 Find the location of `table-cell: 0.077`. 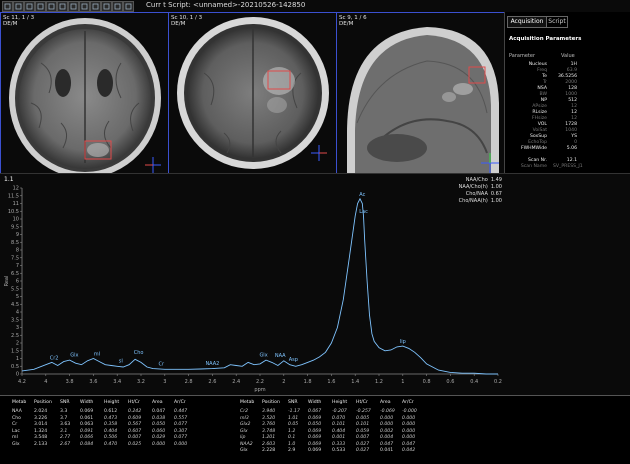

table-cell: 0.077 is located at coordinates (181, 424).